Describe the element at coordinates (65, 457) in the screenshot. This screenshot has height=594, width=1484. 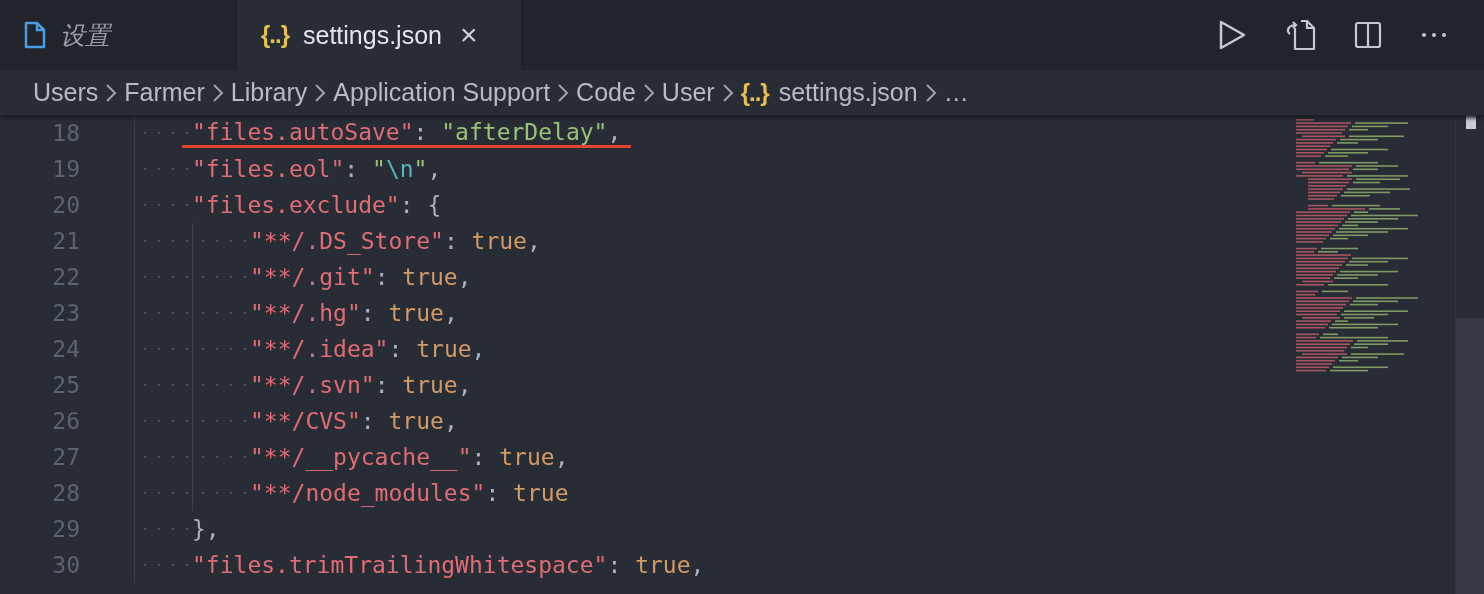
I see `line-number: 27` at that location.